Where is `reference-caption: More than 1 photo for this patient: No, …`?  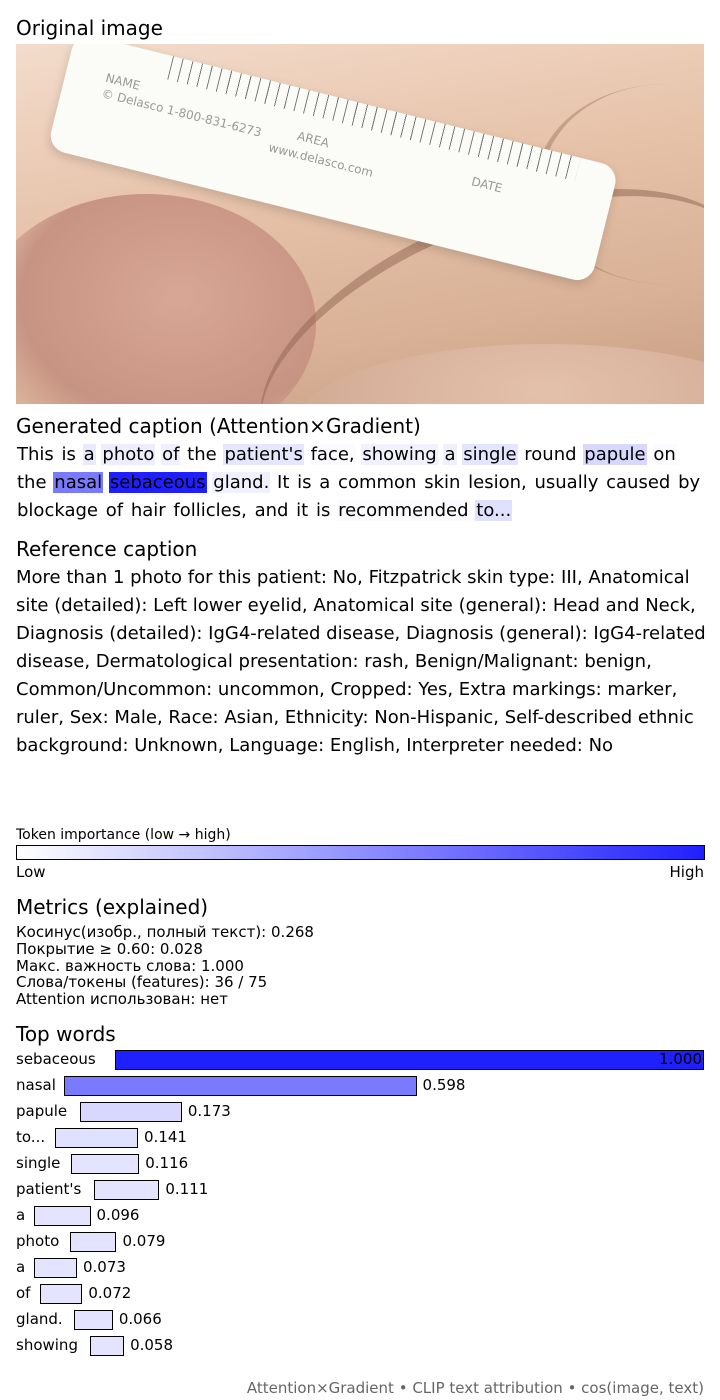 reference-caption: More than 1 photo for this patient: No, … is located at coordinates (361, 661).